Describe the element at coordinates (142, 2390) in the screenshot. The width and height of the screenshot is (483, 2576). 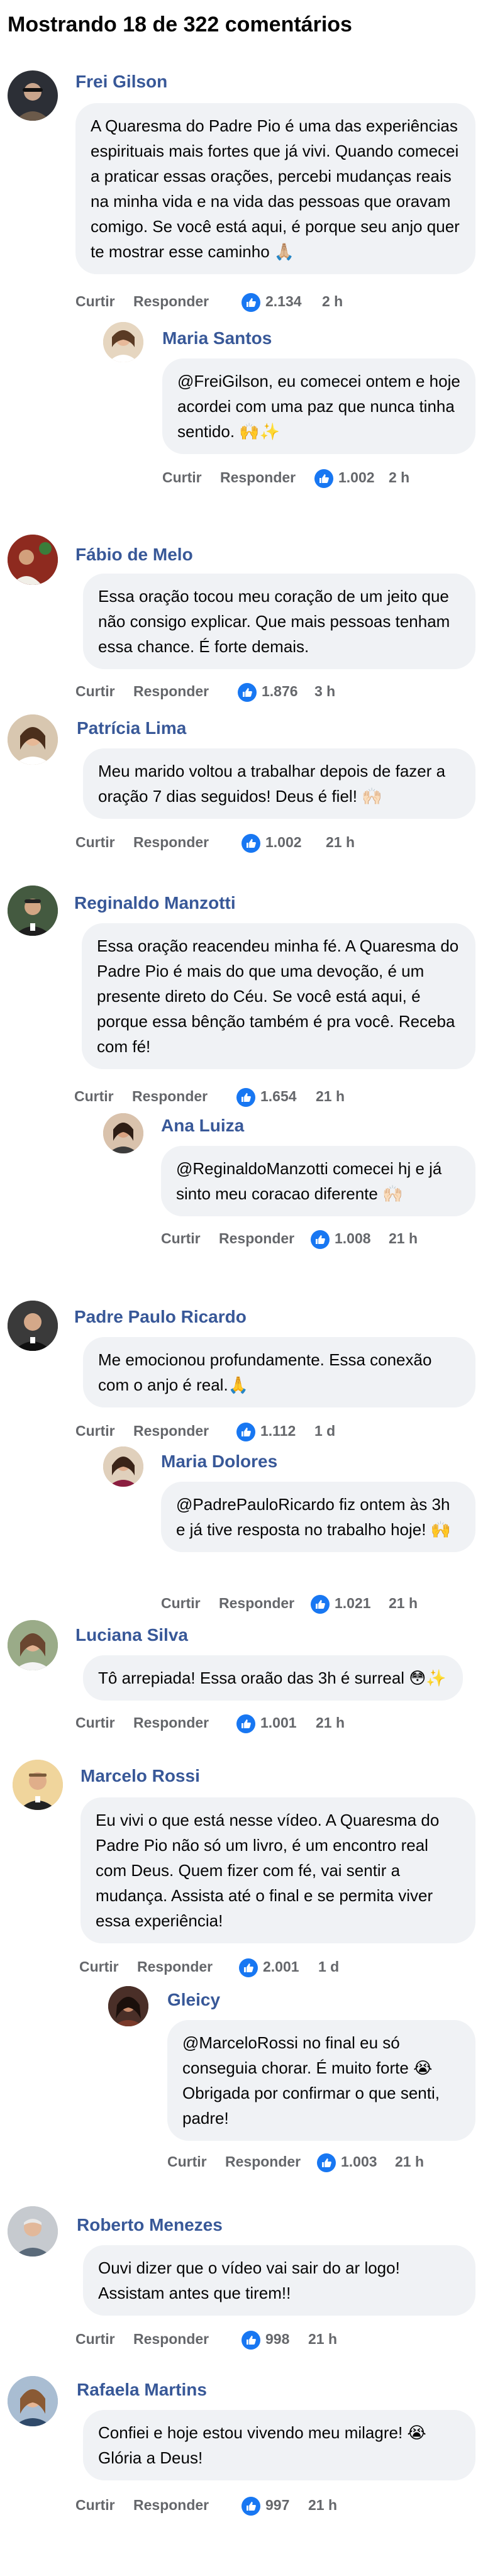
I see `comment-author: Rafaela Martins` at that location.